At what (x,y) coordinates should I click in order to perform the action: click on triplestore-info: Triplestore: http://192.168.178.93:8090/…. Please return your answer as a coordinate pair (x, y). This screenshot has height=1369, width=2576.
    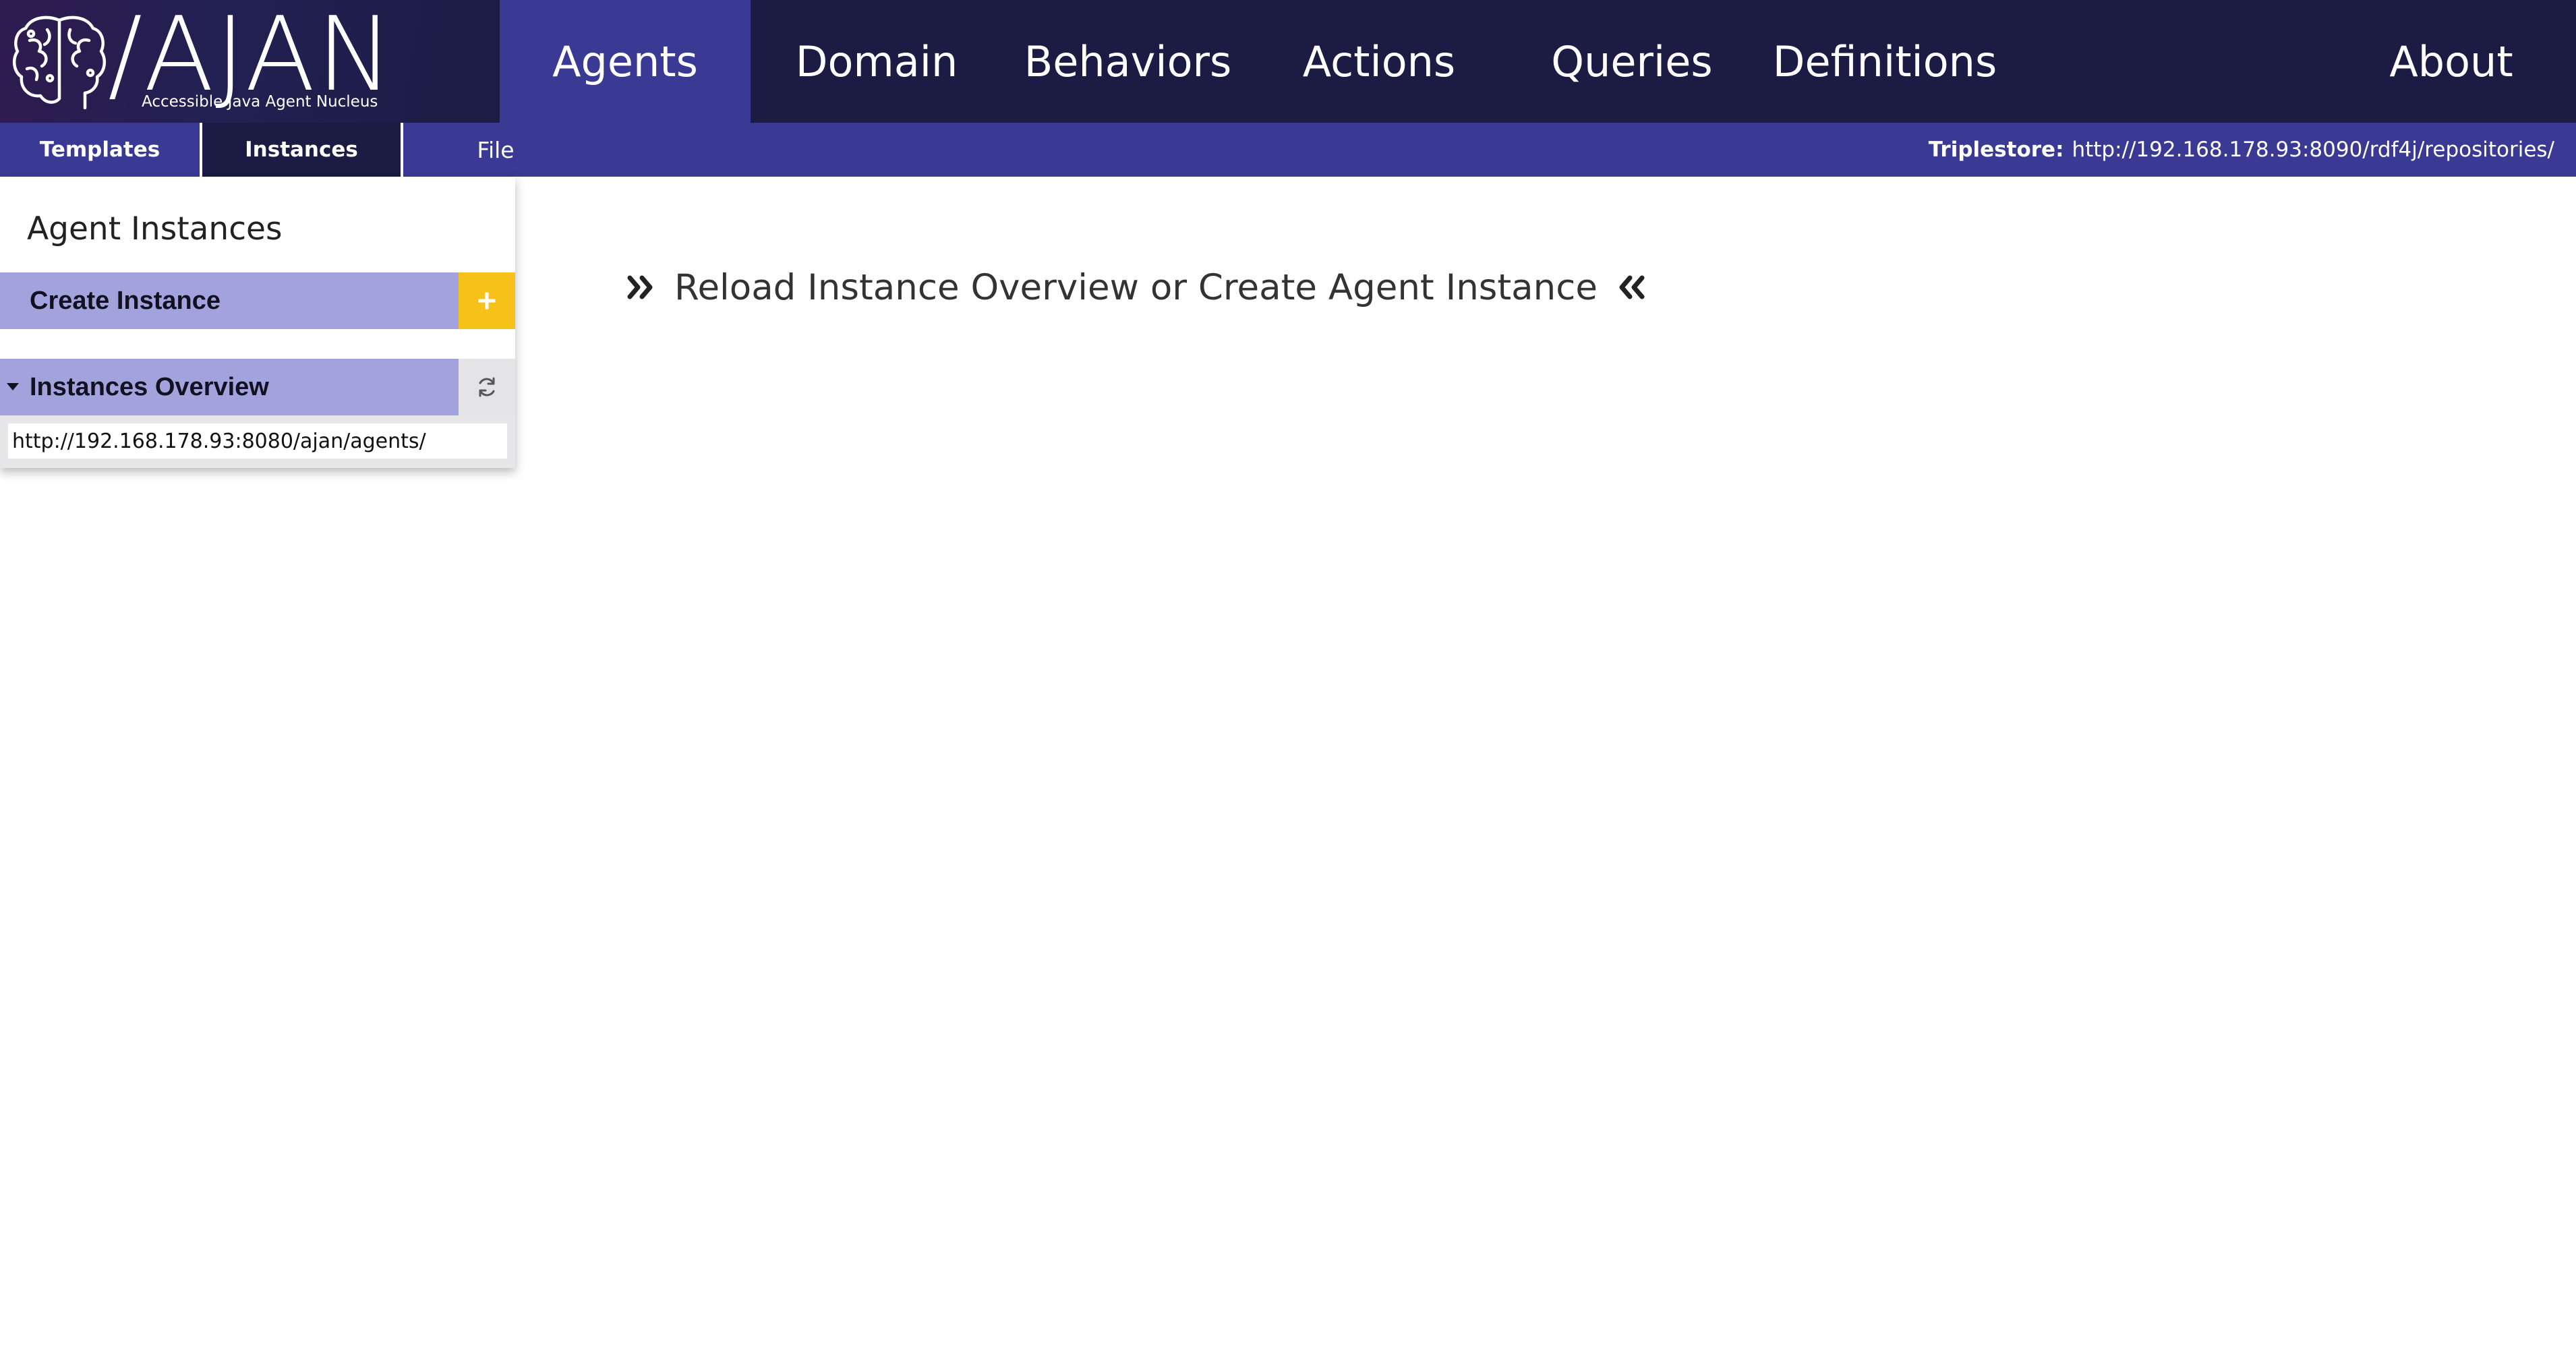
    Looking at the image, I should click on (2241, 150).